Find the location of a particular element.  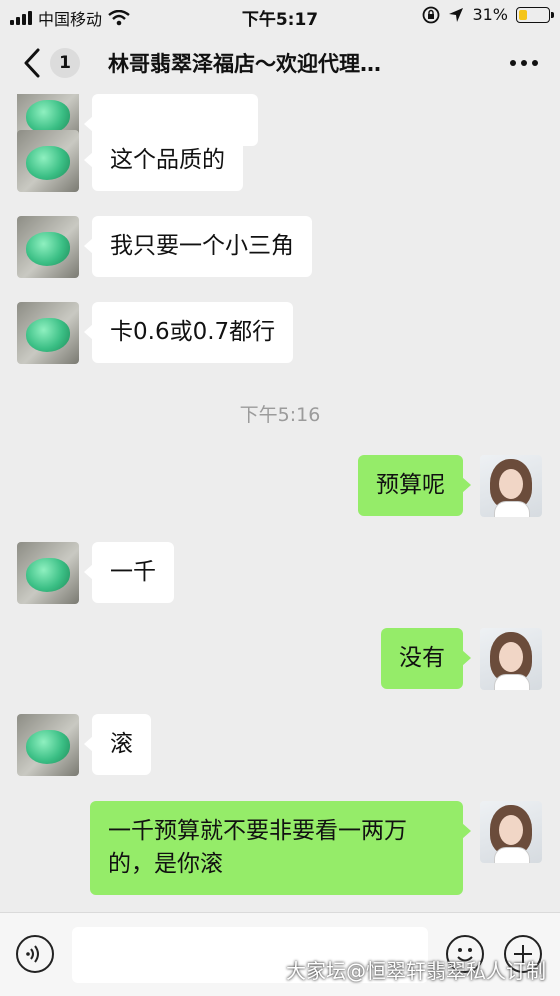

status-right: 31% is located at coordinates (488, 14).